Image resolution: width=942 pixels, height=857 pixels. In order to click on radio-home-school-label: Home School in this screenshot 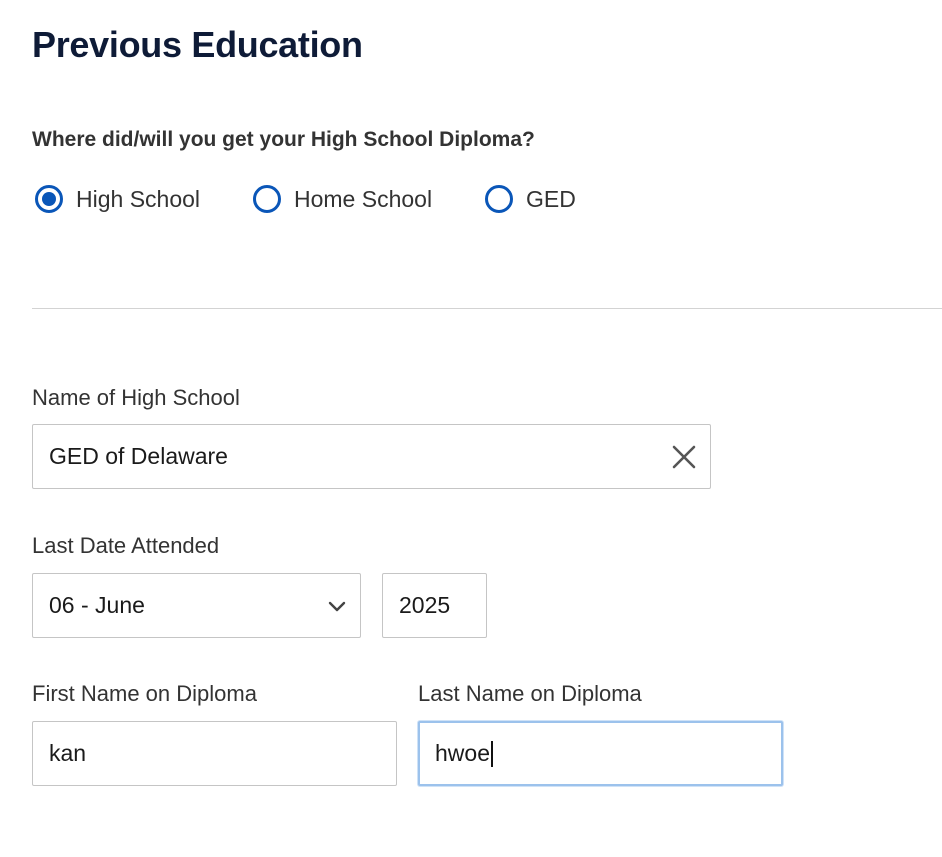, I will do `click(363, 199)`.